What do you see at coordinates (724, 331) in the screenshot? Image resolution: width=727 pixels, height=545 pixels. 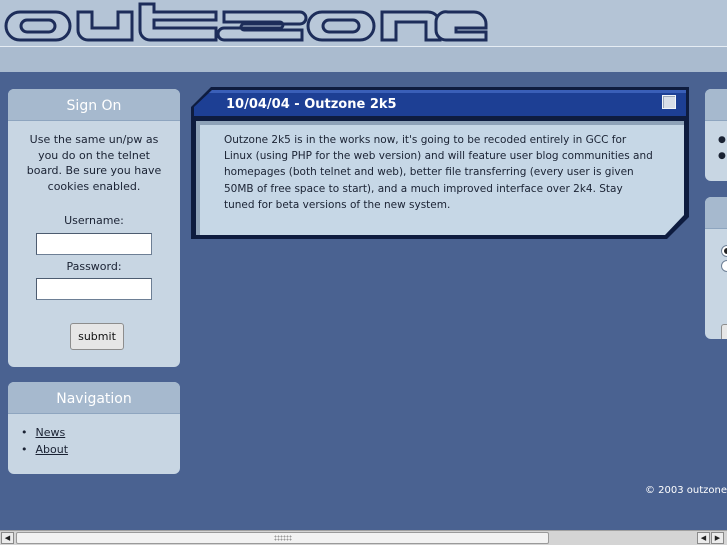 I see `poll-vote-button` at bounding box center [724, 331].